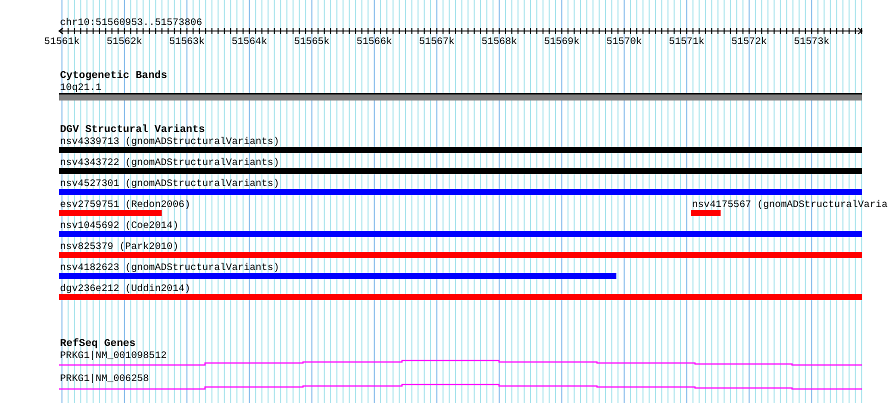 This screenshot has height=403, width=890. Describe the element at coordinates (312, 41) in the screenshot. I see `tick-label: 51565k` at that location.